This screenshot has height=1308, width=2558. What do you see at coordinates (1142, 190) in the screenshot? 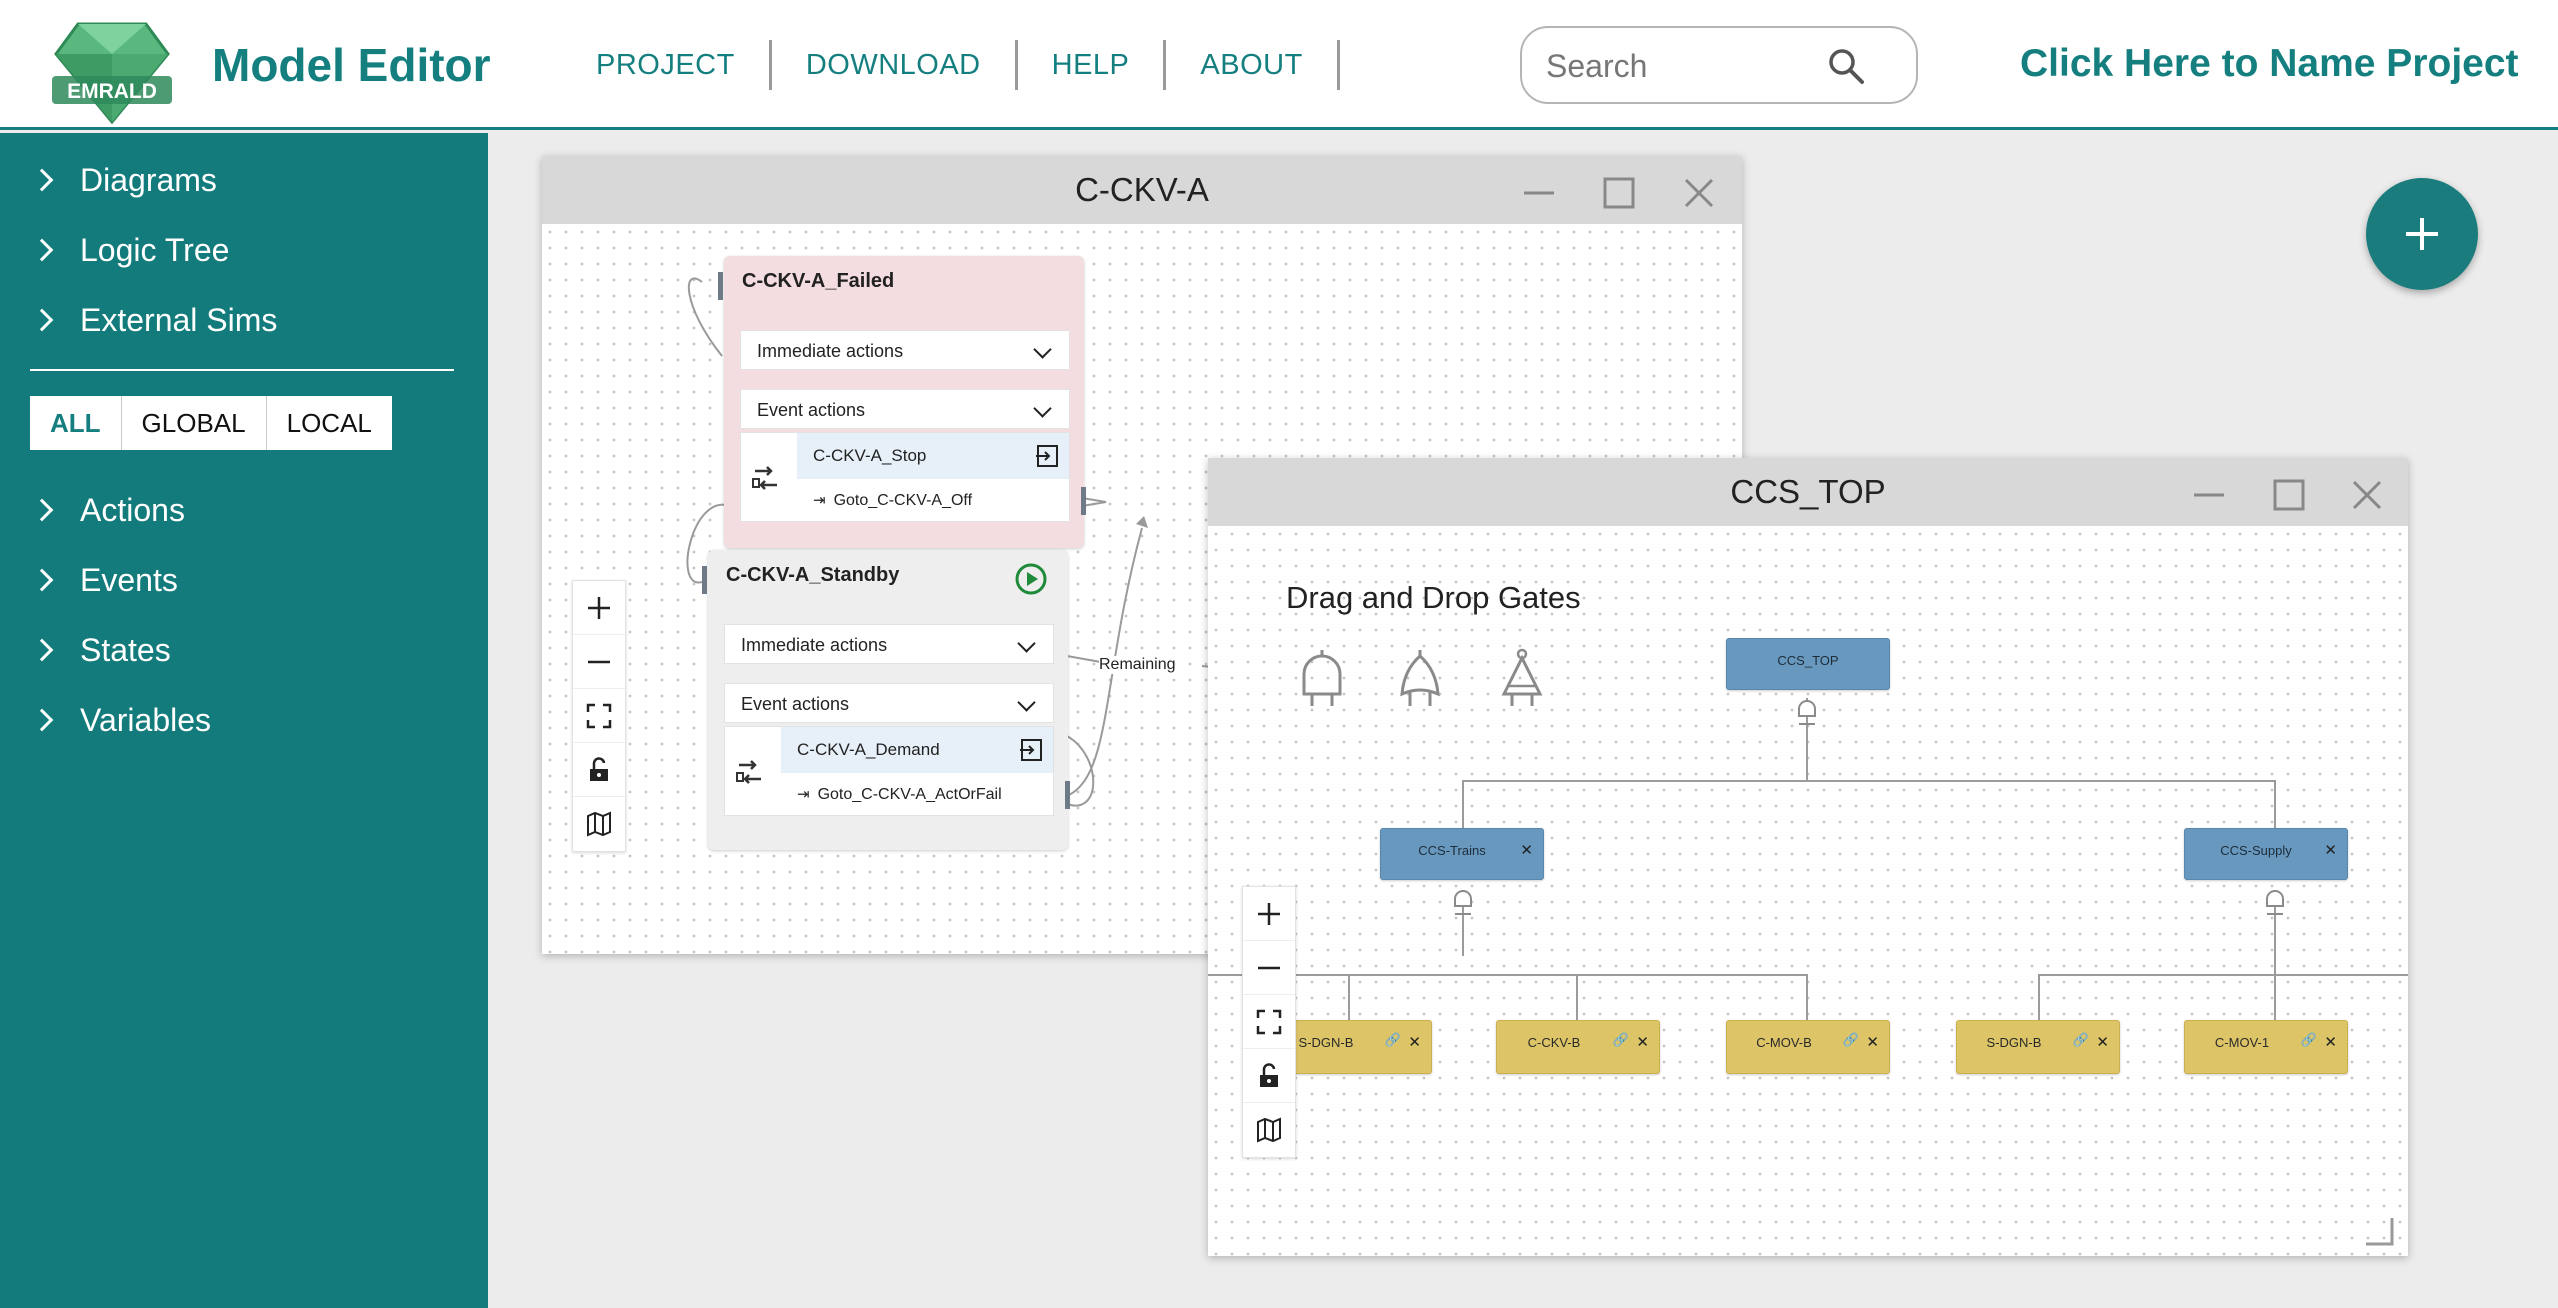
I see `window-titlebar: C-CKV-A` at bounding box center [1142, 190].